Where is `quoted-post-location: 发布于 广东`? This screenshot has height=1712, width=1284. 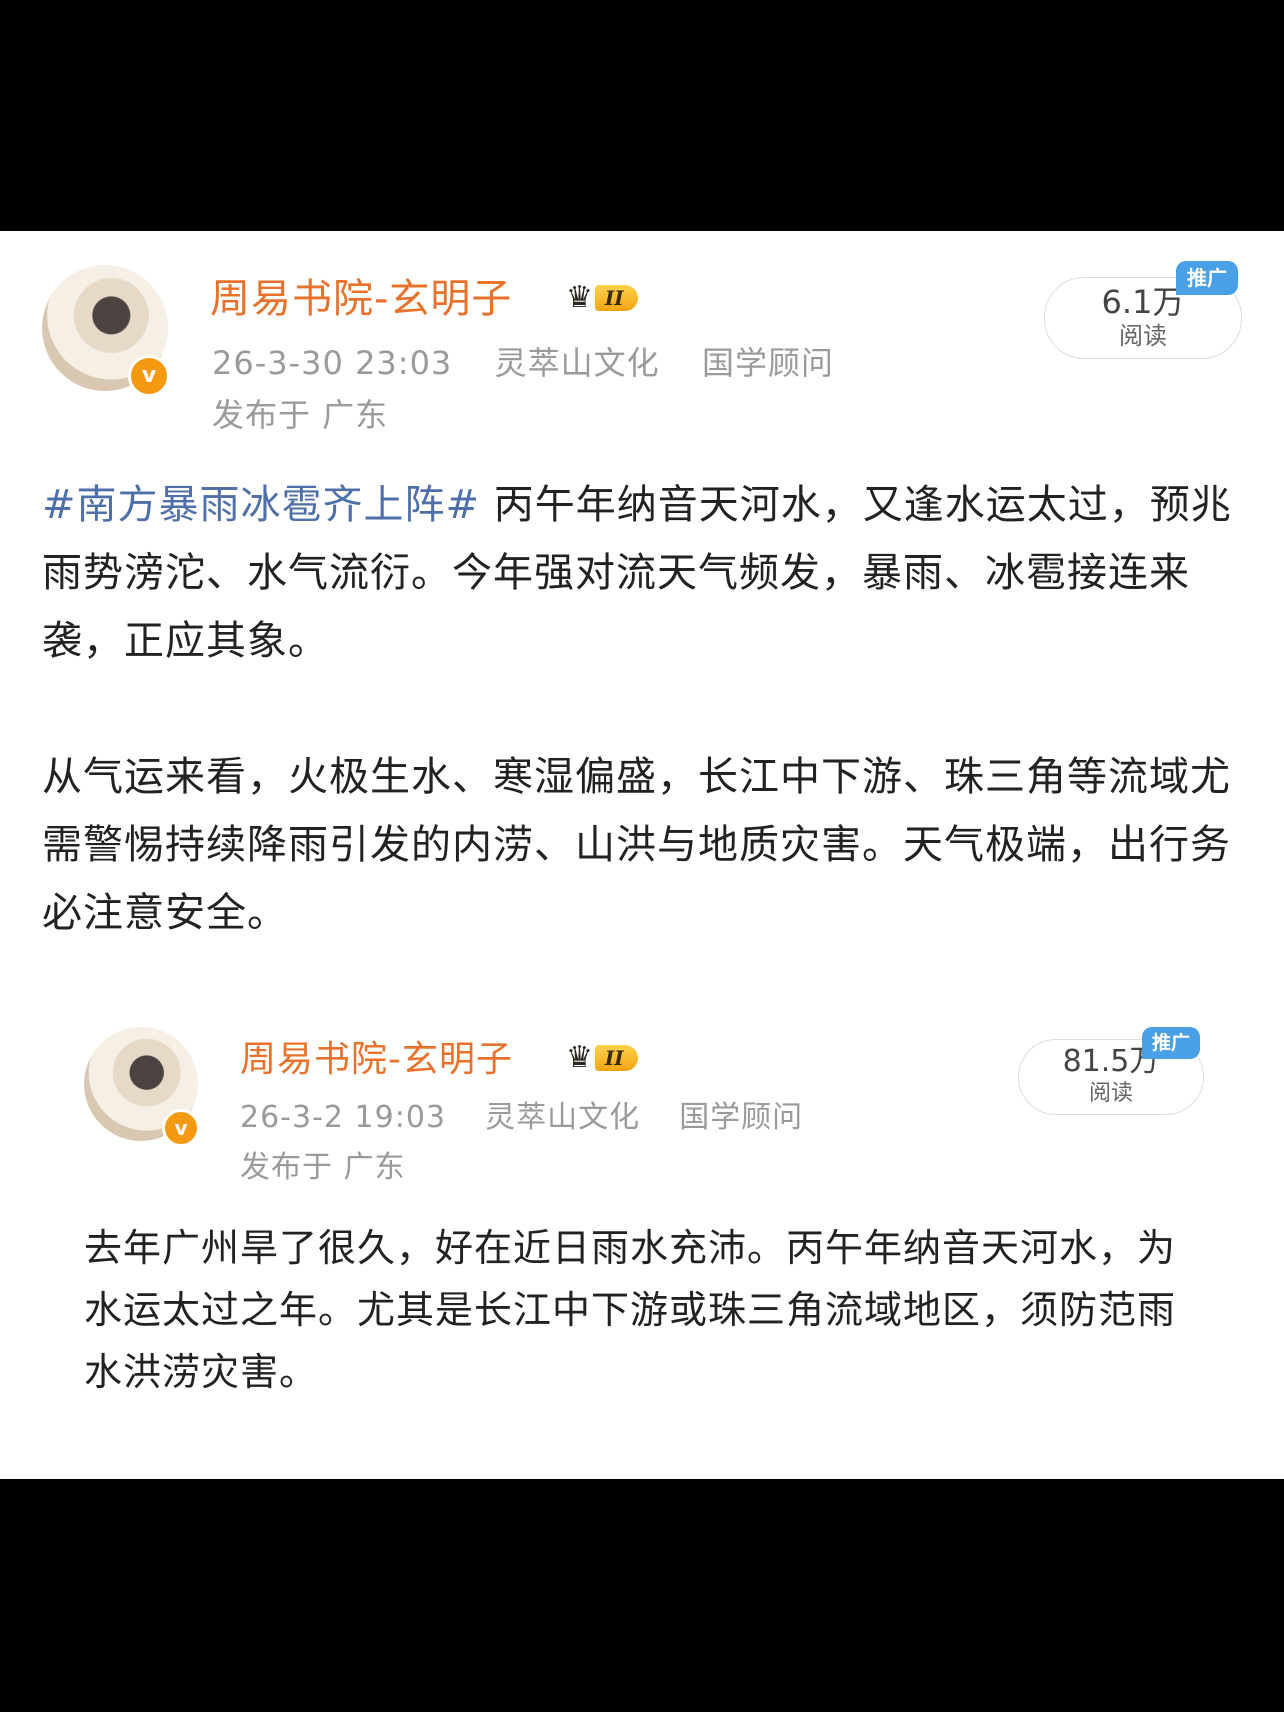 quoted-post-location: 发布于 广东 is located at coordinates (323, 1167).